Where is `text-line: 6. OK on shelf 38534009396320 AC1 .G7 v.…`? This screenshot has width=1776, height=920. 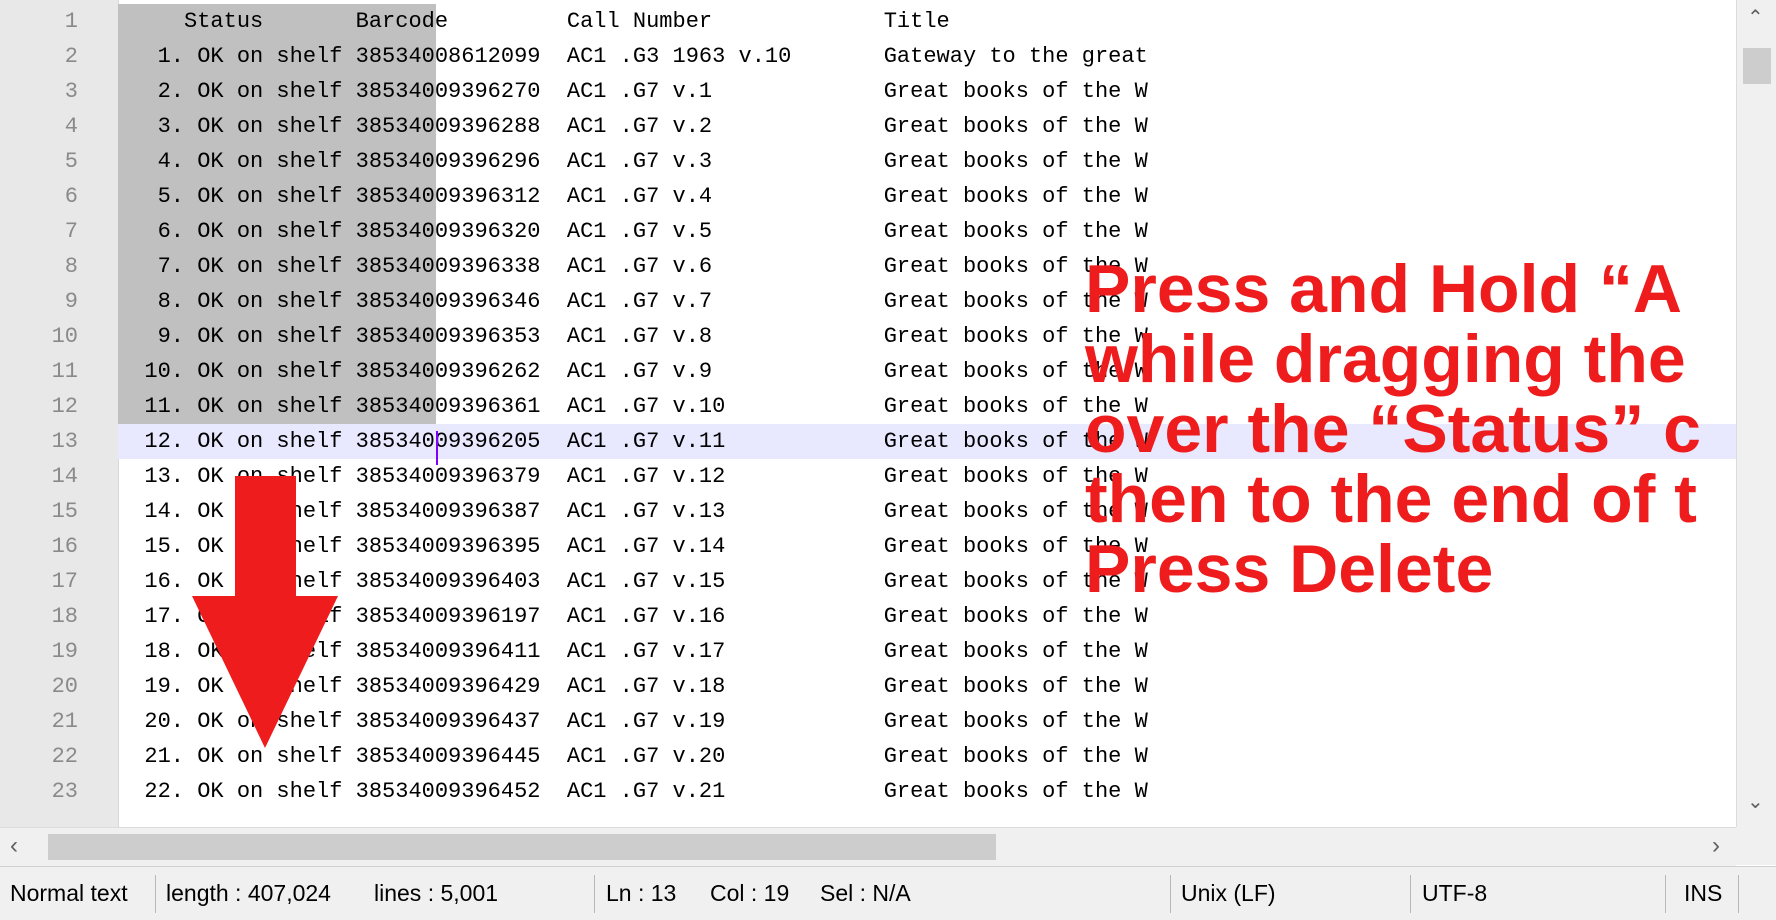 text-line: 6. OK on shelf 38534009396320 AC1 .G7 v.… is located at coordinates (927, 231).